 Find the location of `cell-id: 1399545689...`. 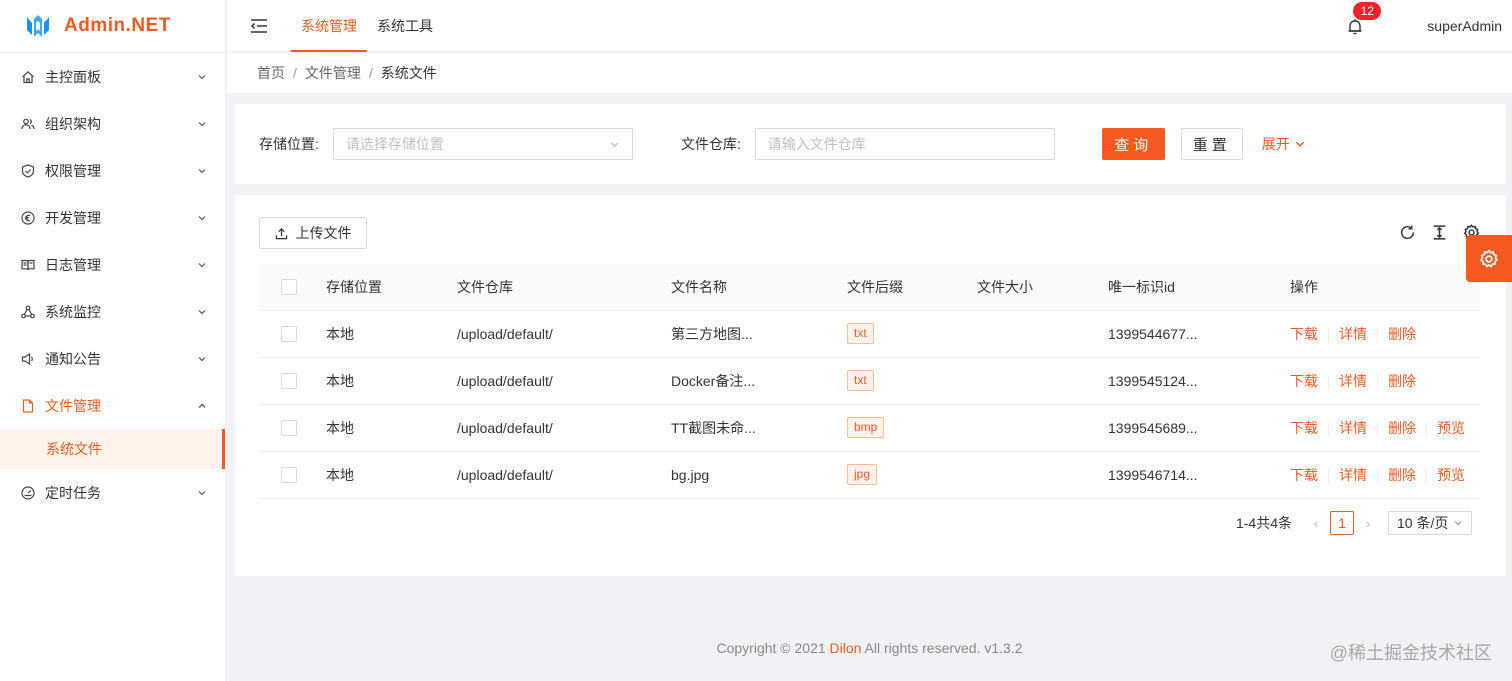

cell-id: 1399545689... is located at coordinates (1199, 428).